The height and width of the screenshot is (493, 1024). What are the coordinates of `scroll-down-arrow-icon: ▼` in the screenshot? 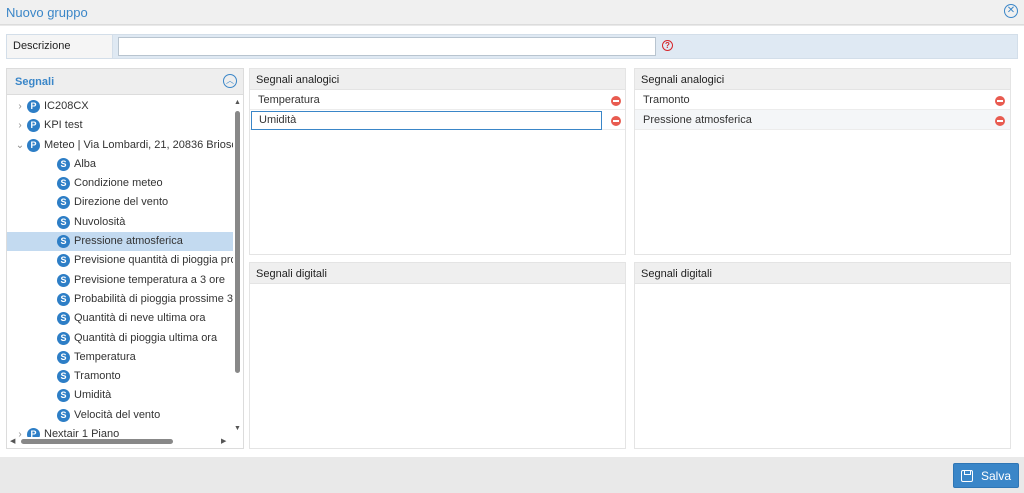 It's located at (237, 428).